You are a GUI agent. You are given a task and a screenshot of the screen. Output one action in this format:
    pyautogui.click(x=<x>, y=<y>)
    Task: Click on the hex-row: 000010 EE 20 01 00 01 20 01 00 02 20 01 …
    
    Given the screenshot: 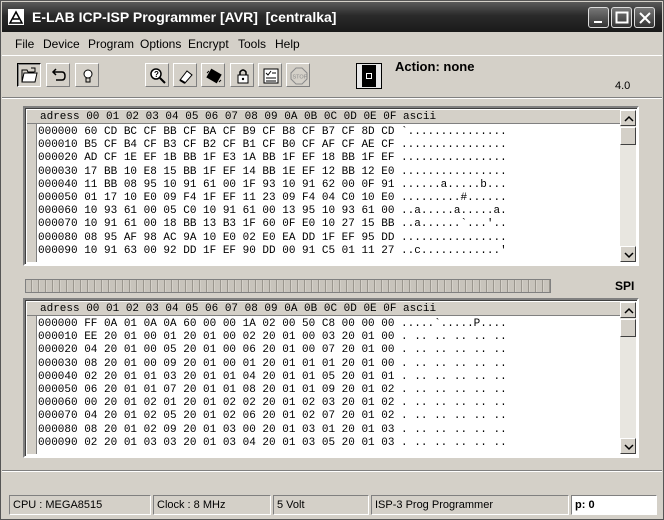 What is the action you would take?
    pyautogui.click(x=272, y=337)
    